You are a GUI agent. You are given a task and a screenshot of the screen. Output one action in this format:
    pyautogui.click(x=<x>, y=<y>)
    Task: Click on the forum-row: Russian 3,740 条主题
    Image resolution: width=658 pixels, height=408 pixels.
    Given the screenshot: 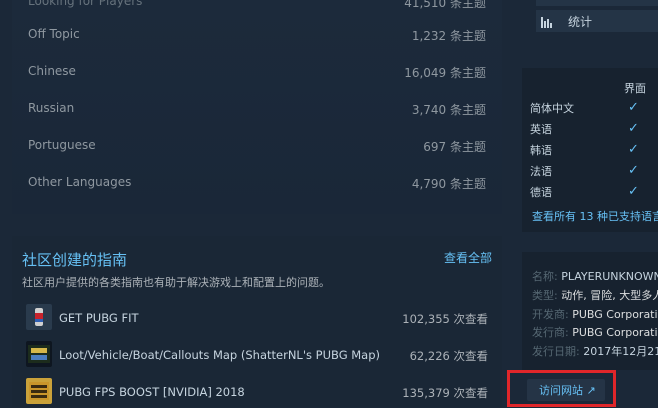 What is the action you would take?
    pyautogui.click(x=257, y=109)
    